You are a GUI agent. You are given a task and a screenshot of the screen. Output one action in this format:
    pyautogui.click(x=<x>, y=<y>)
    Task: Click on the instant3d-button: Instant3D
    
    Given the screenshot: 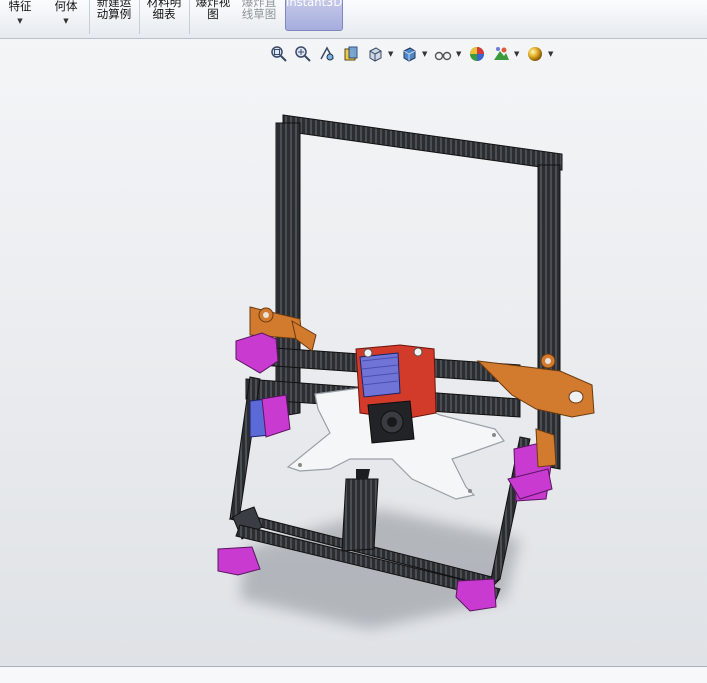 What is the action you would take?
    pyautogui.click(x=314, y=15)
    